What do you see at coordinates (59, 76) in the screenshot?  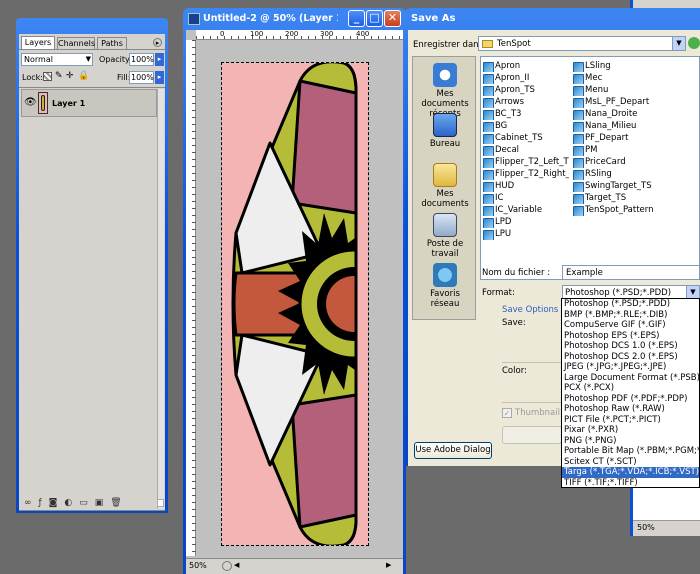 I see `lock-paint-icon: ✎` at bounding box center [59, 76].